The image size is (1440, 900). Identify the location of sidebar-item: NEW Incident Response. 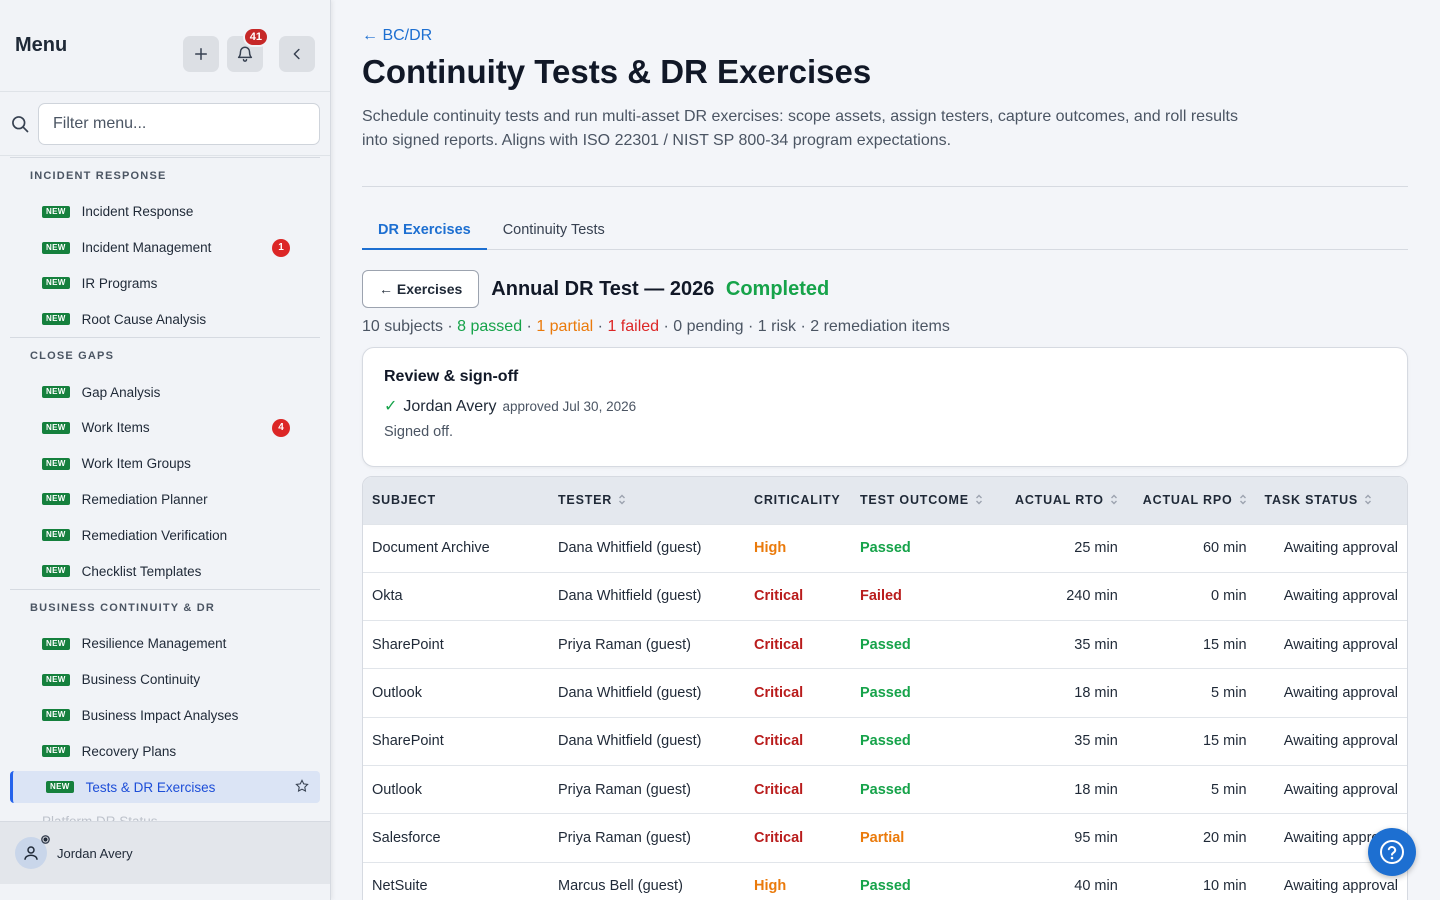
(165, 212).